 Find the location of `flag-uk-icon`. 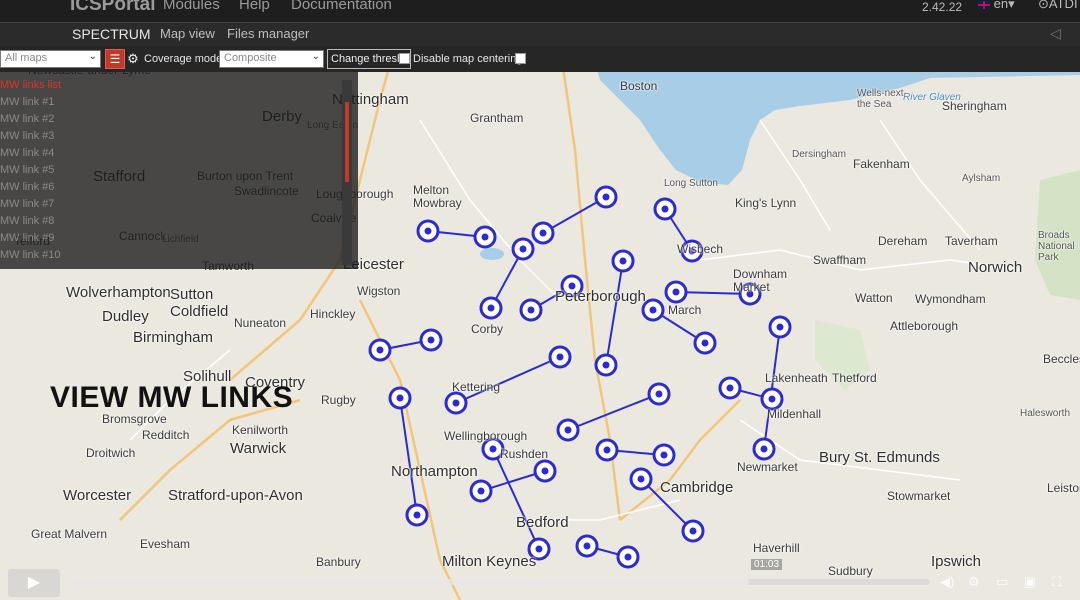

flag-uk-icon is located at coordinates (984, 4).